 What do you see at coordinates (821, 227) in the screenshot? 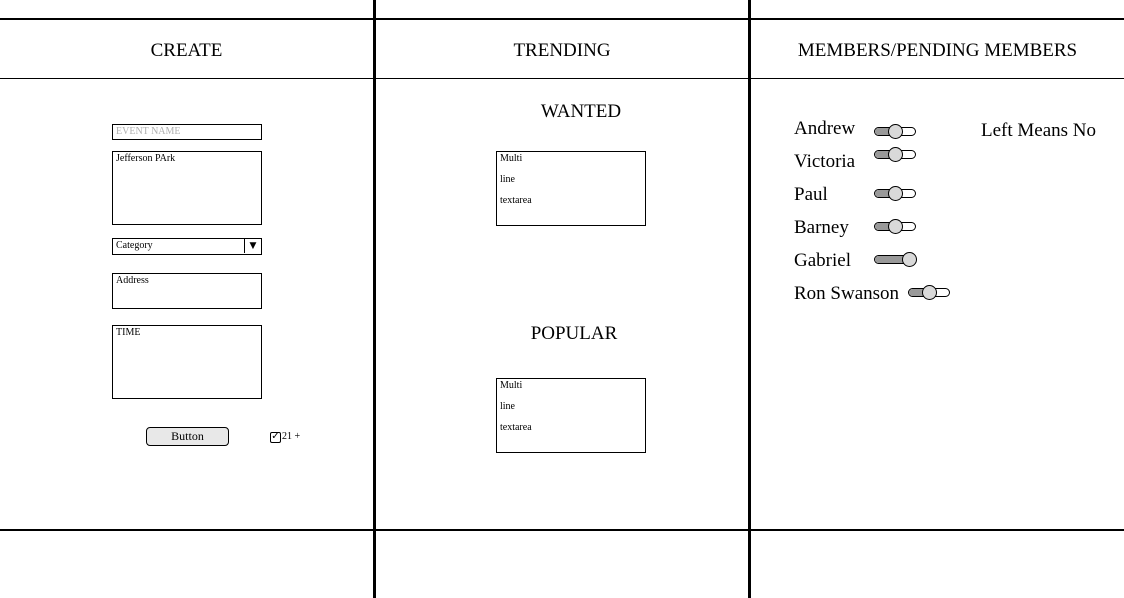
I see `member-name: Barney` at bounding box center [821, 227].